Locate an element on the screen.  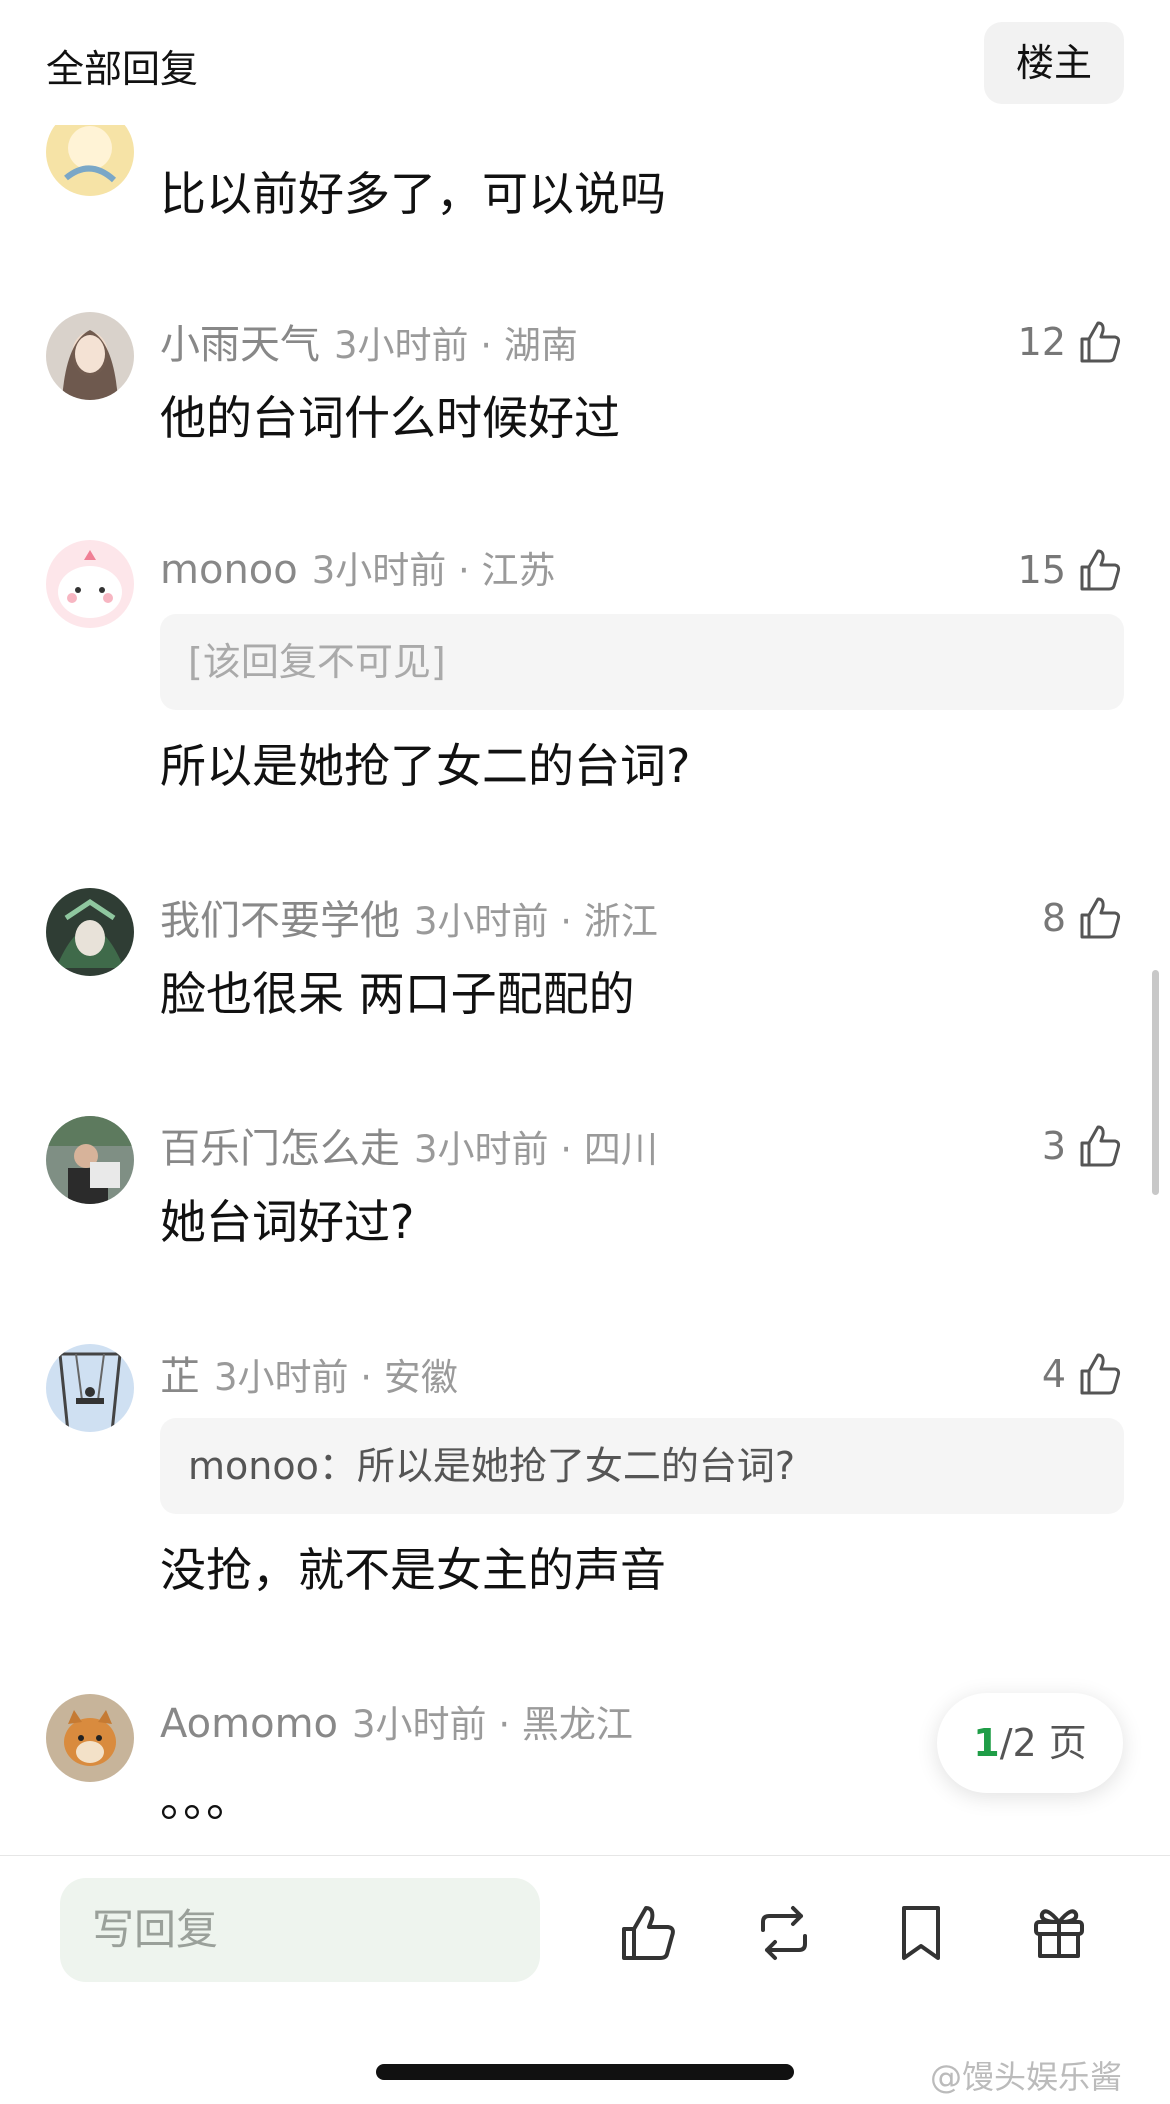
comment-meta: Aomomo 3小时前 · 黑龙江 is located at coordinates (396, 1724).